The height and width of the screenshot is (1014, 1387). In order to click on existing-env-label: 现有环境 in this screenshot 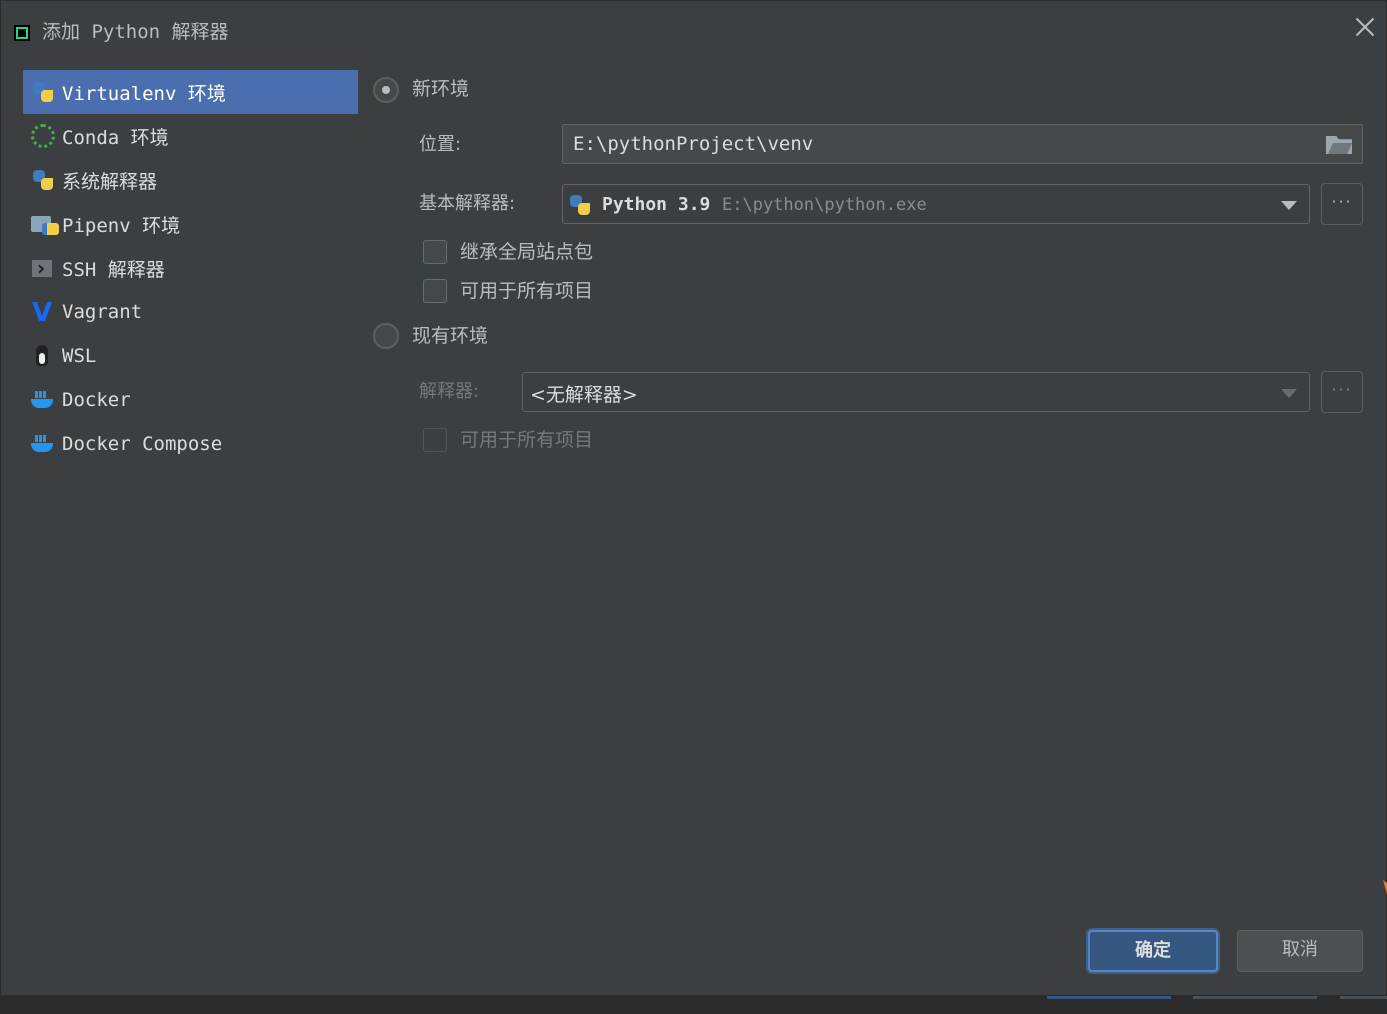, I will do `click(450, 336)`.